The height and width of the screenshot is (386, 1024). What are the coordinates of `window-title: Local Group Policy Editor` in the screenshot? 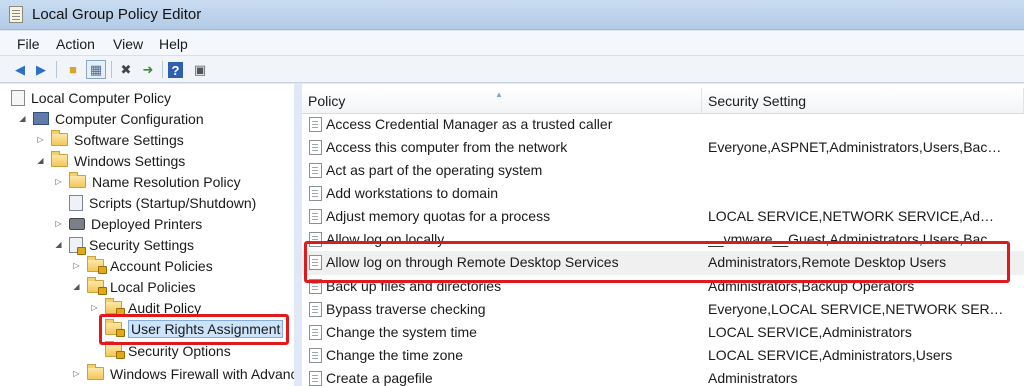 It's located at (117, 14).